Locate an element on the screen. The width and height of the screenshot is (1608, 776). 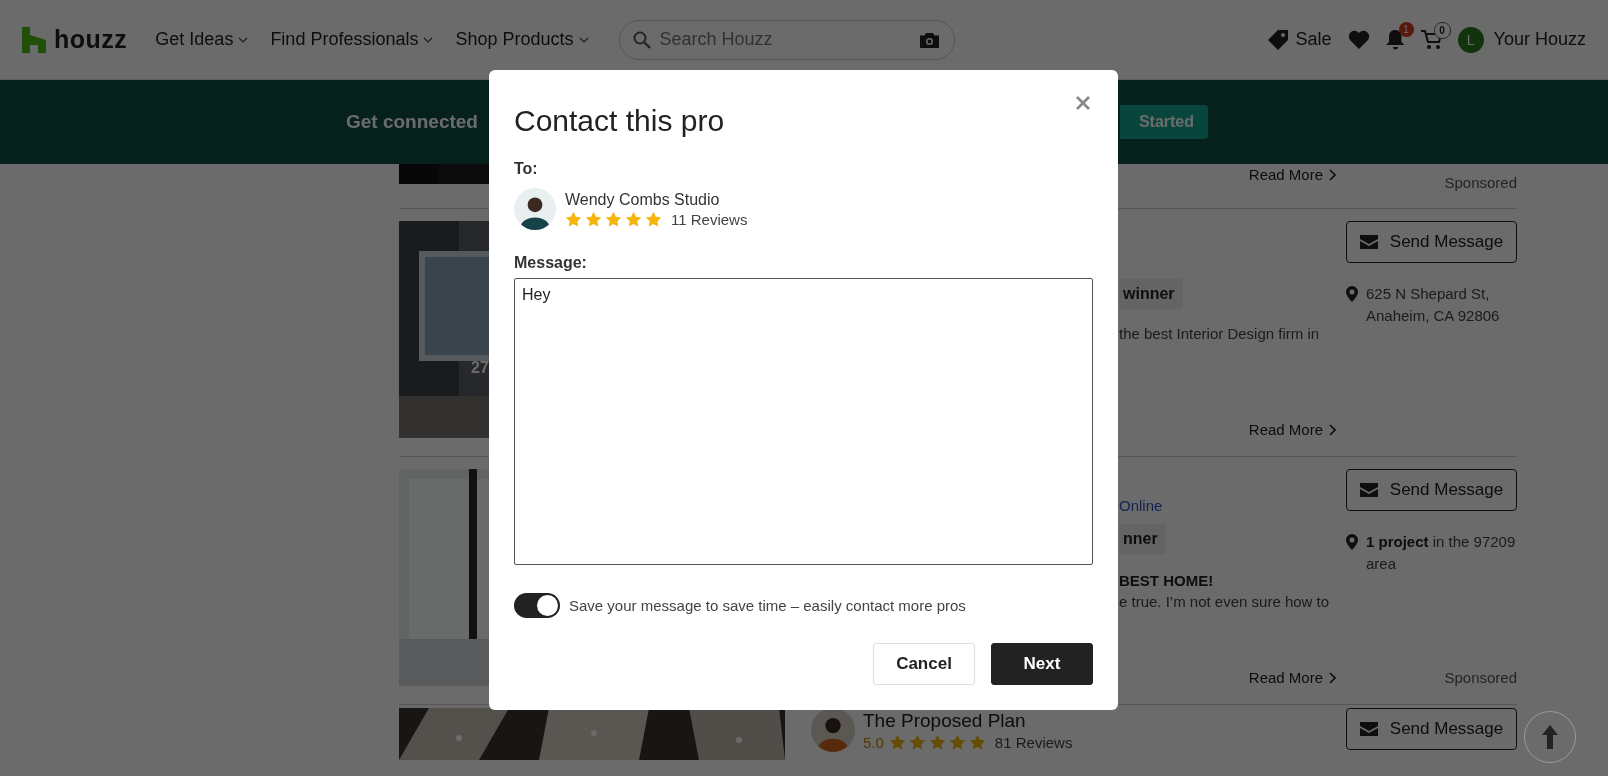
bell-icon is located at coordinates (1395, 39).